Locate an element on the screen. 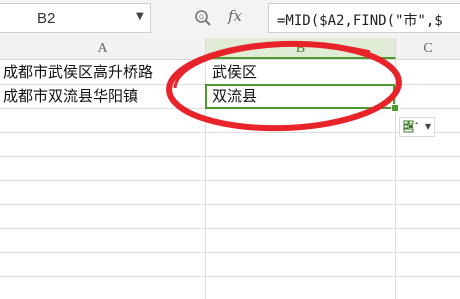  svg-text: Q is located at coordinates (201, 17).